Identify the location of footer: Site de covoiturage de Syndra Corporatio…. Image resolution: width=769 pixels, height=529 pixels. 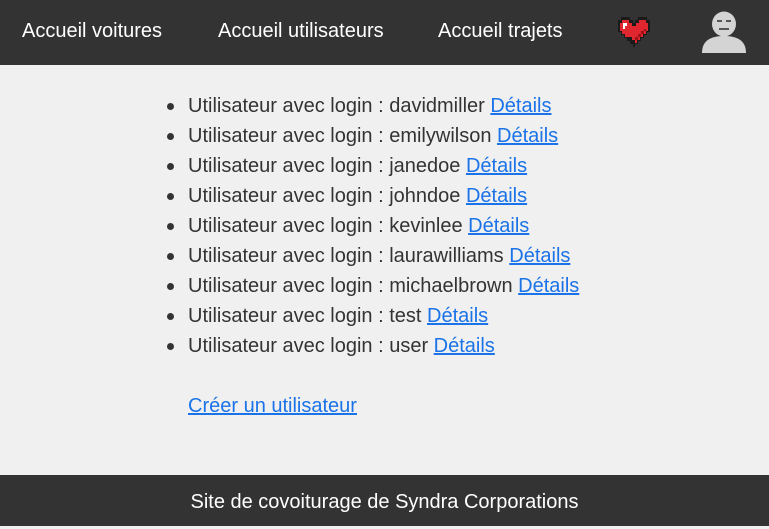
(384, 500).